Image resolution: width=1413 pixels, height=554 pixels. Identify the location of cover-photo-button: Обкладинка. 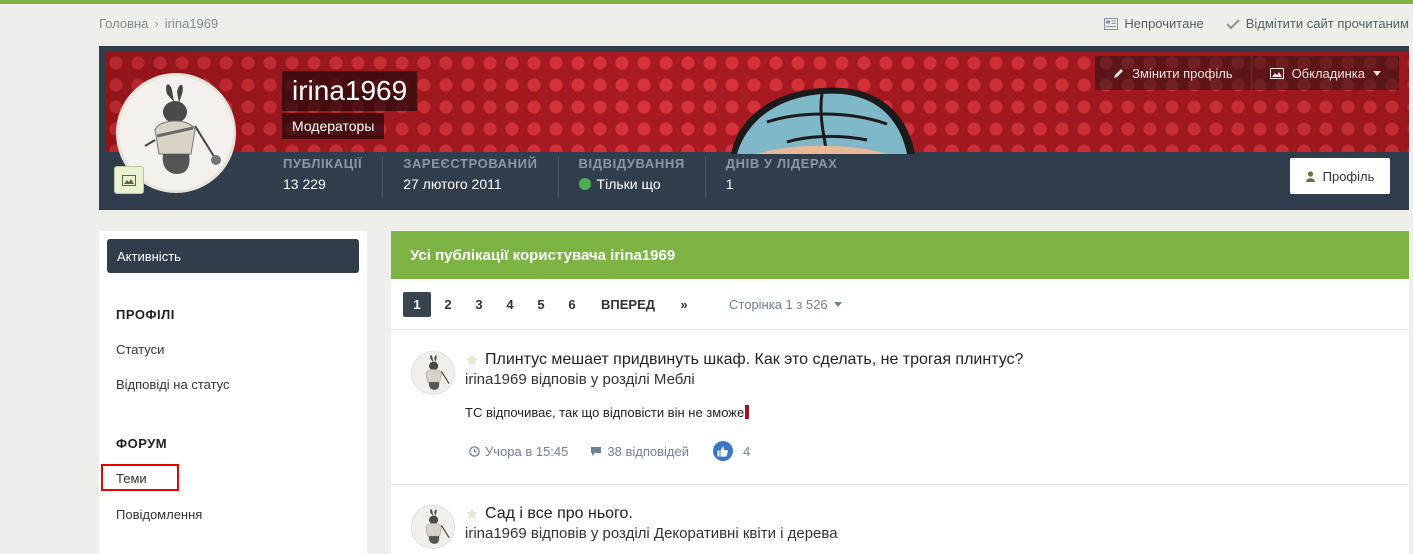
(1324, 73).